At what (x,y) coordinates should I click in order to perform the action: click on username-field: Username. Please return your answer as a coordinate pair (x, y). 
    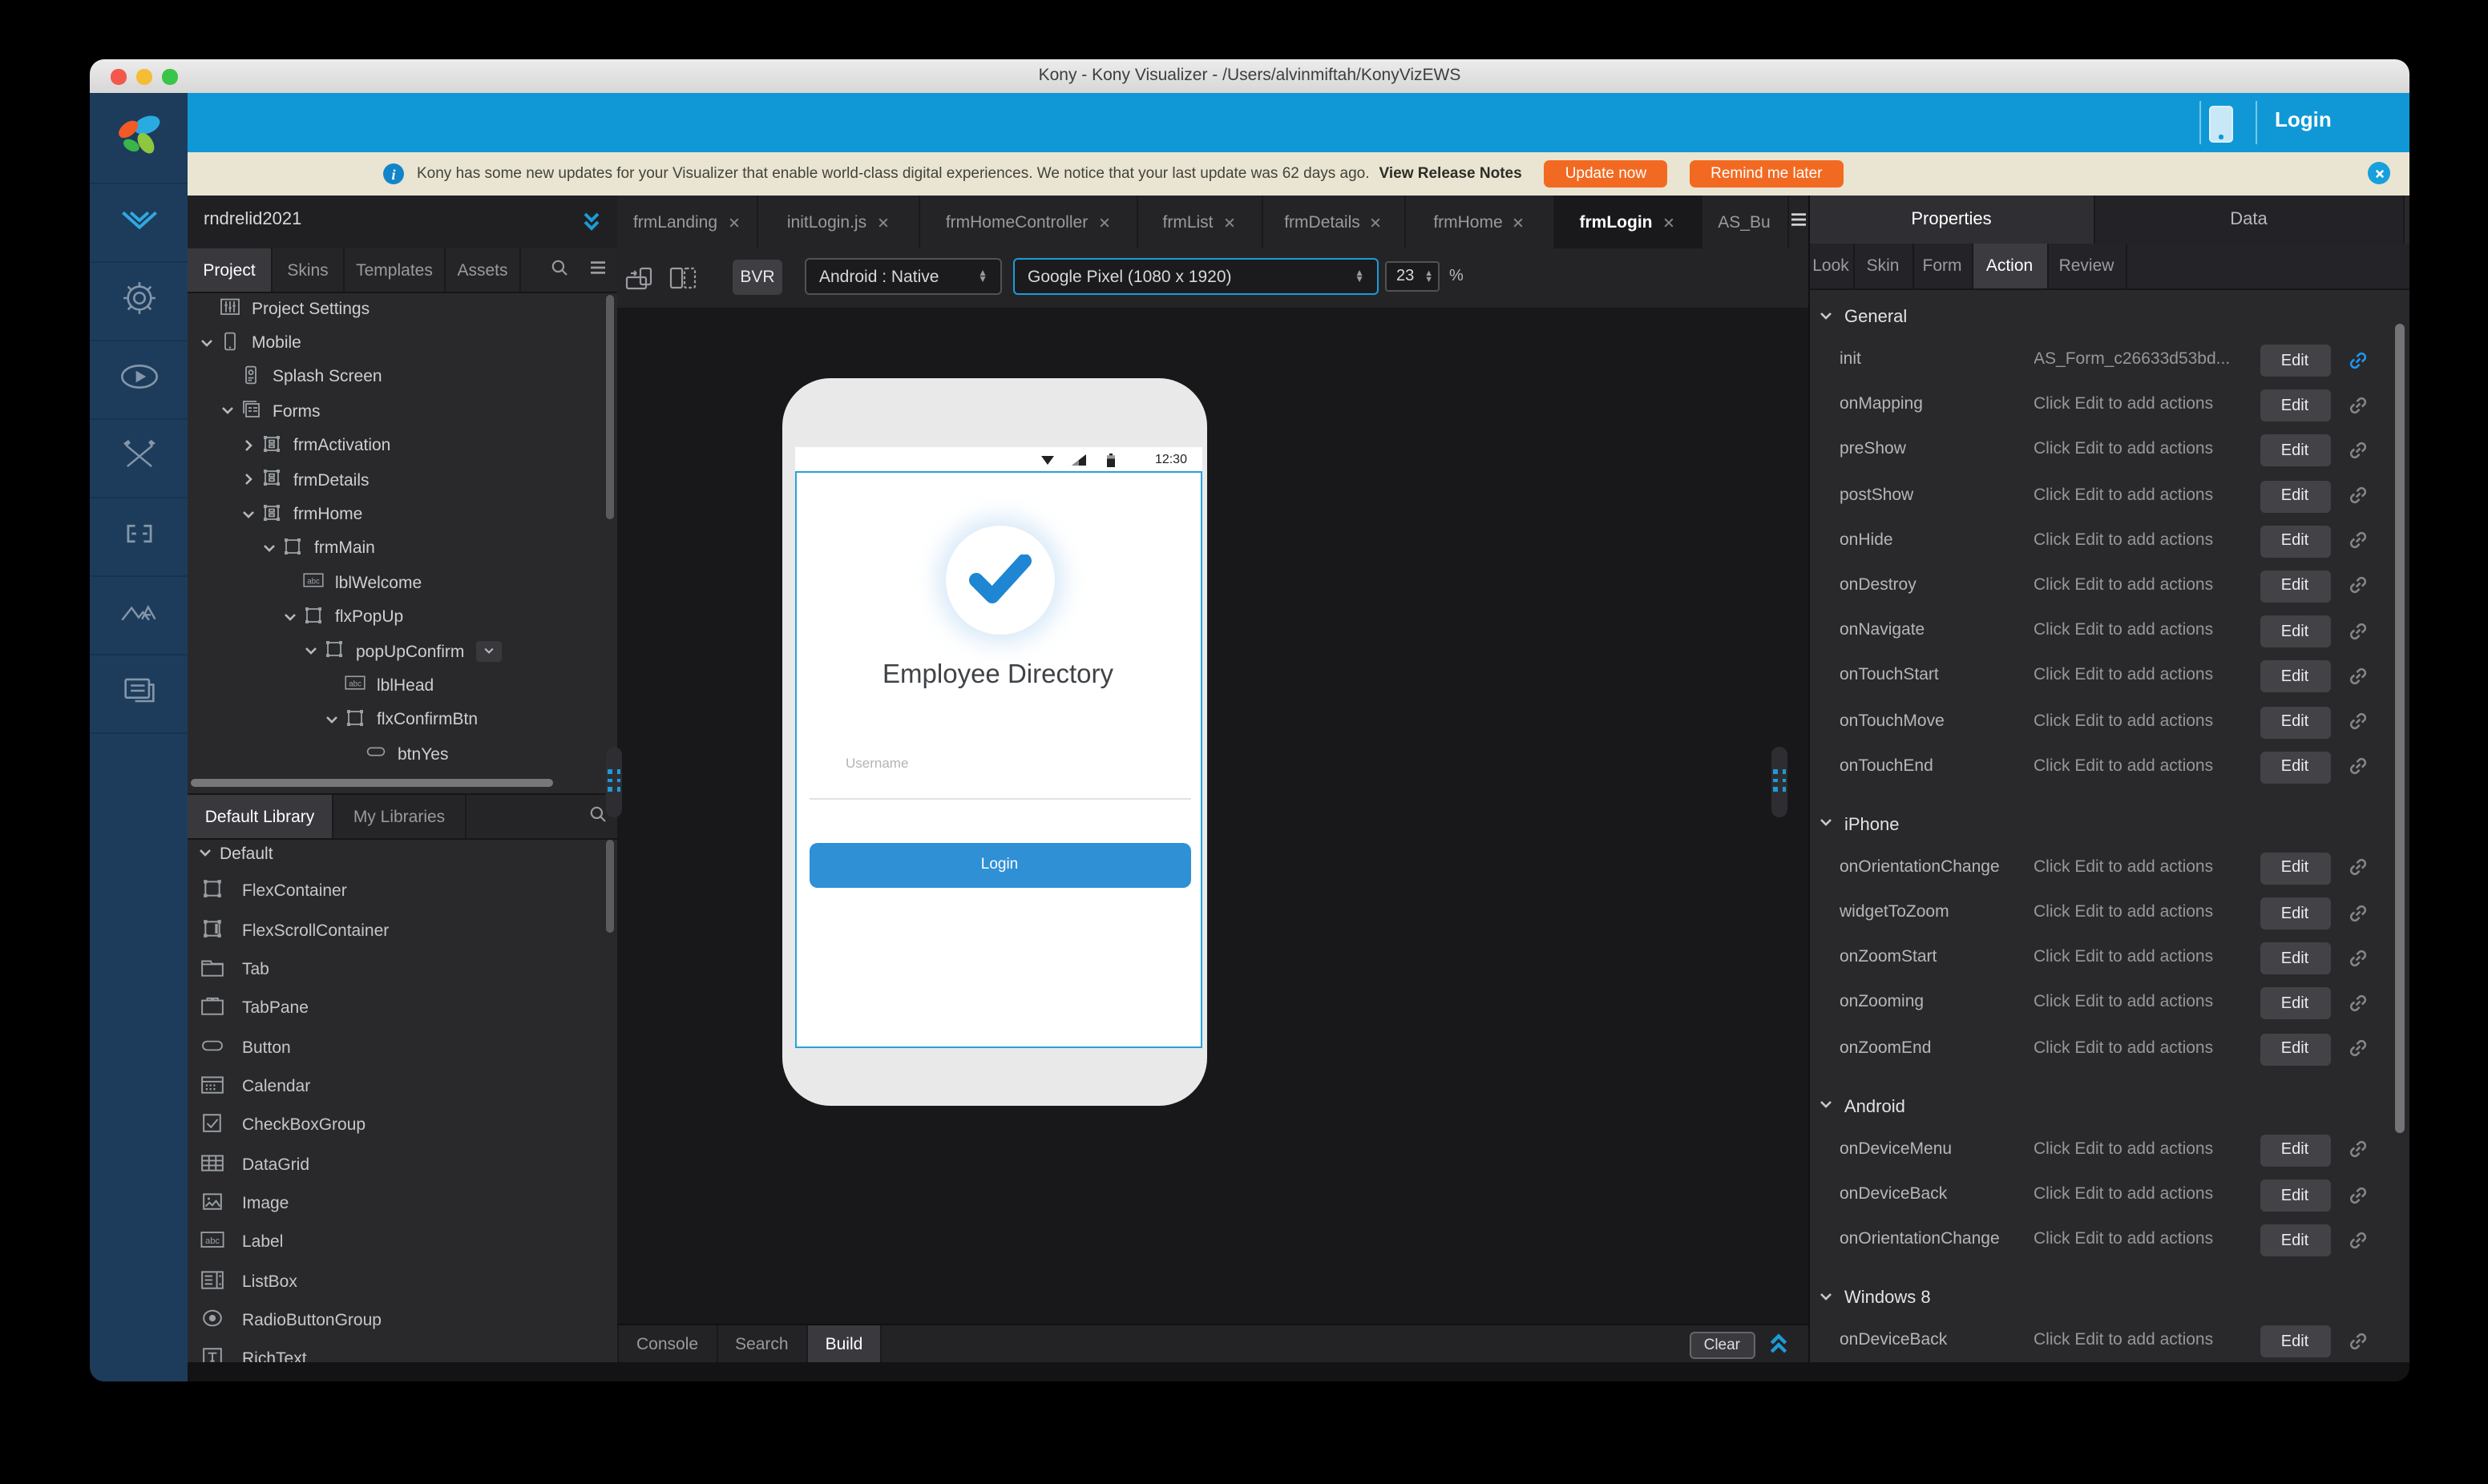
    Looking at the image, I should click on (877, 762).